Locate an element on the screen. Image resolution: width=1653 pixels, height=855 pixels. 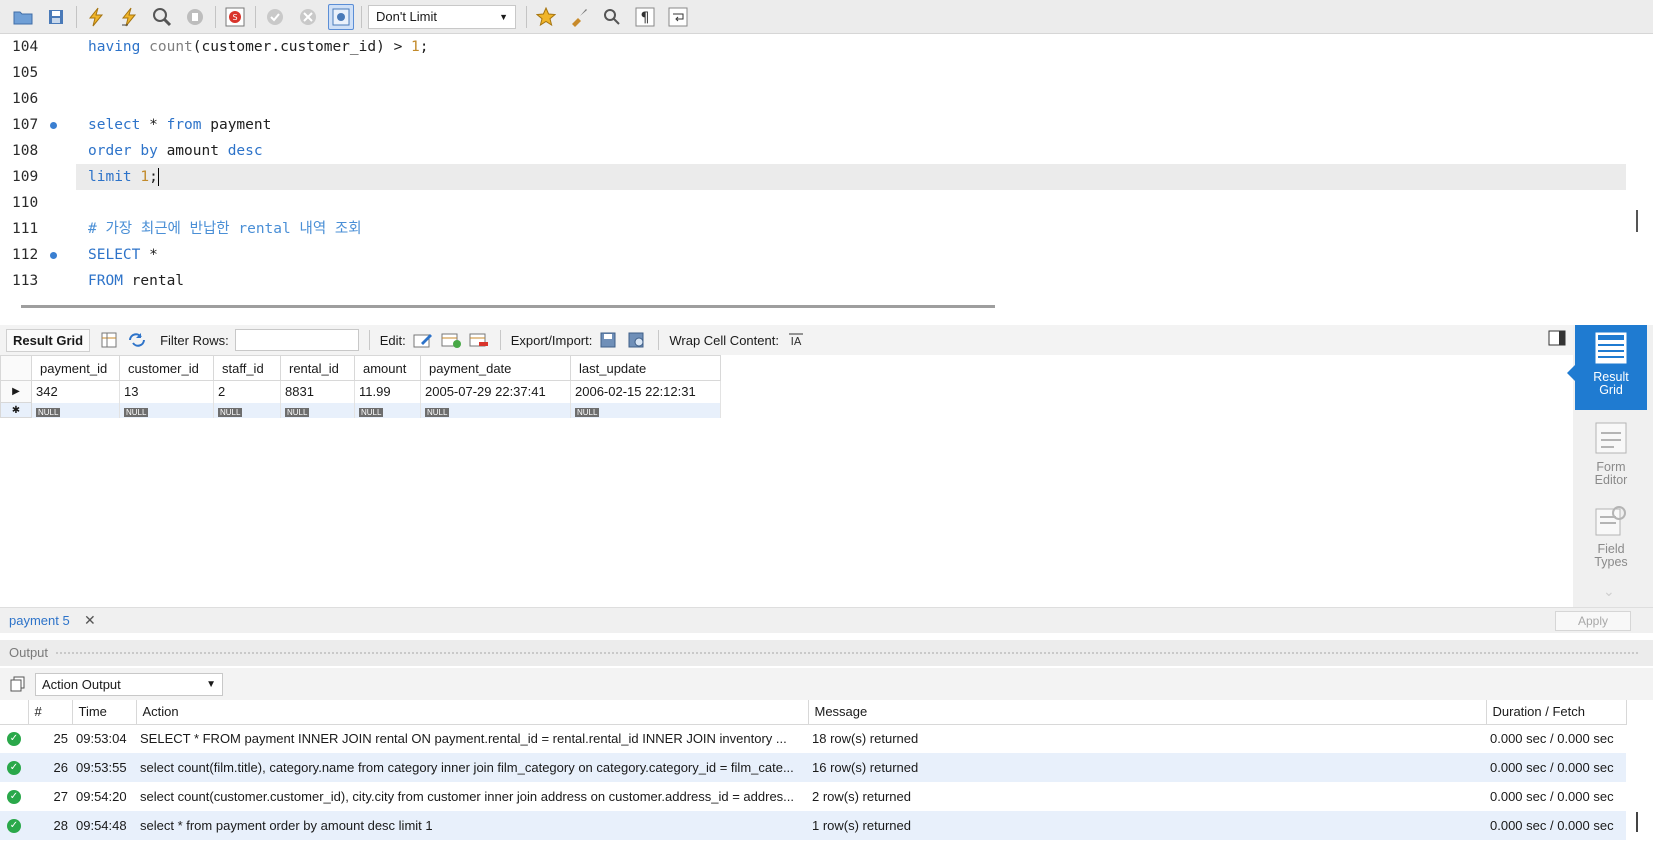
table-cell: 2 is located at coordinates (247, 391).